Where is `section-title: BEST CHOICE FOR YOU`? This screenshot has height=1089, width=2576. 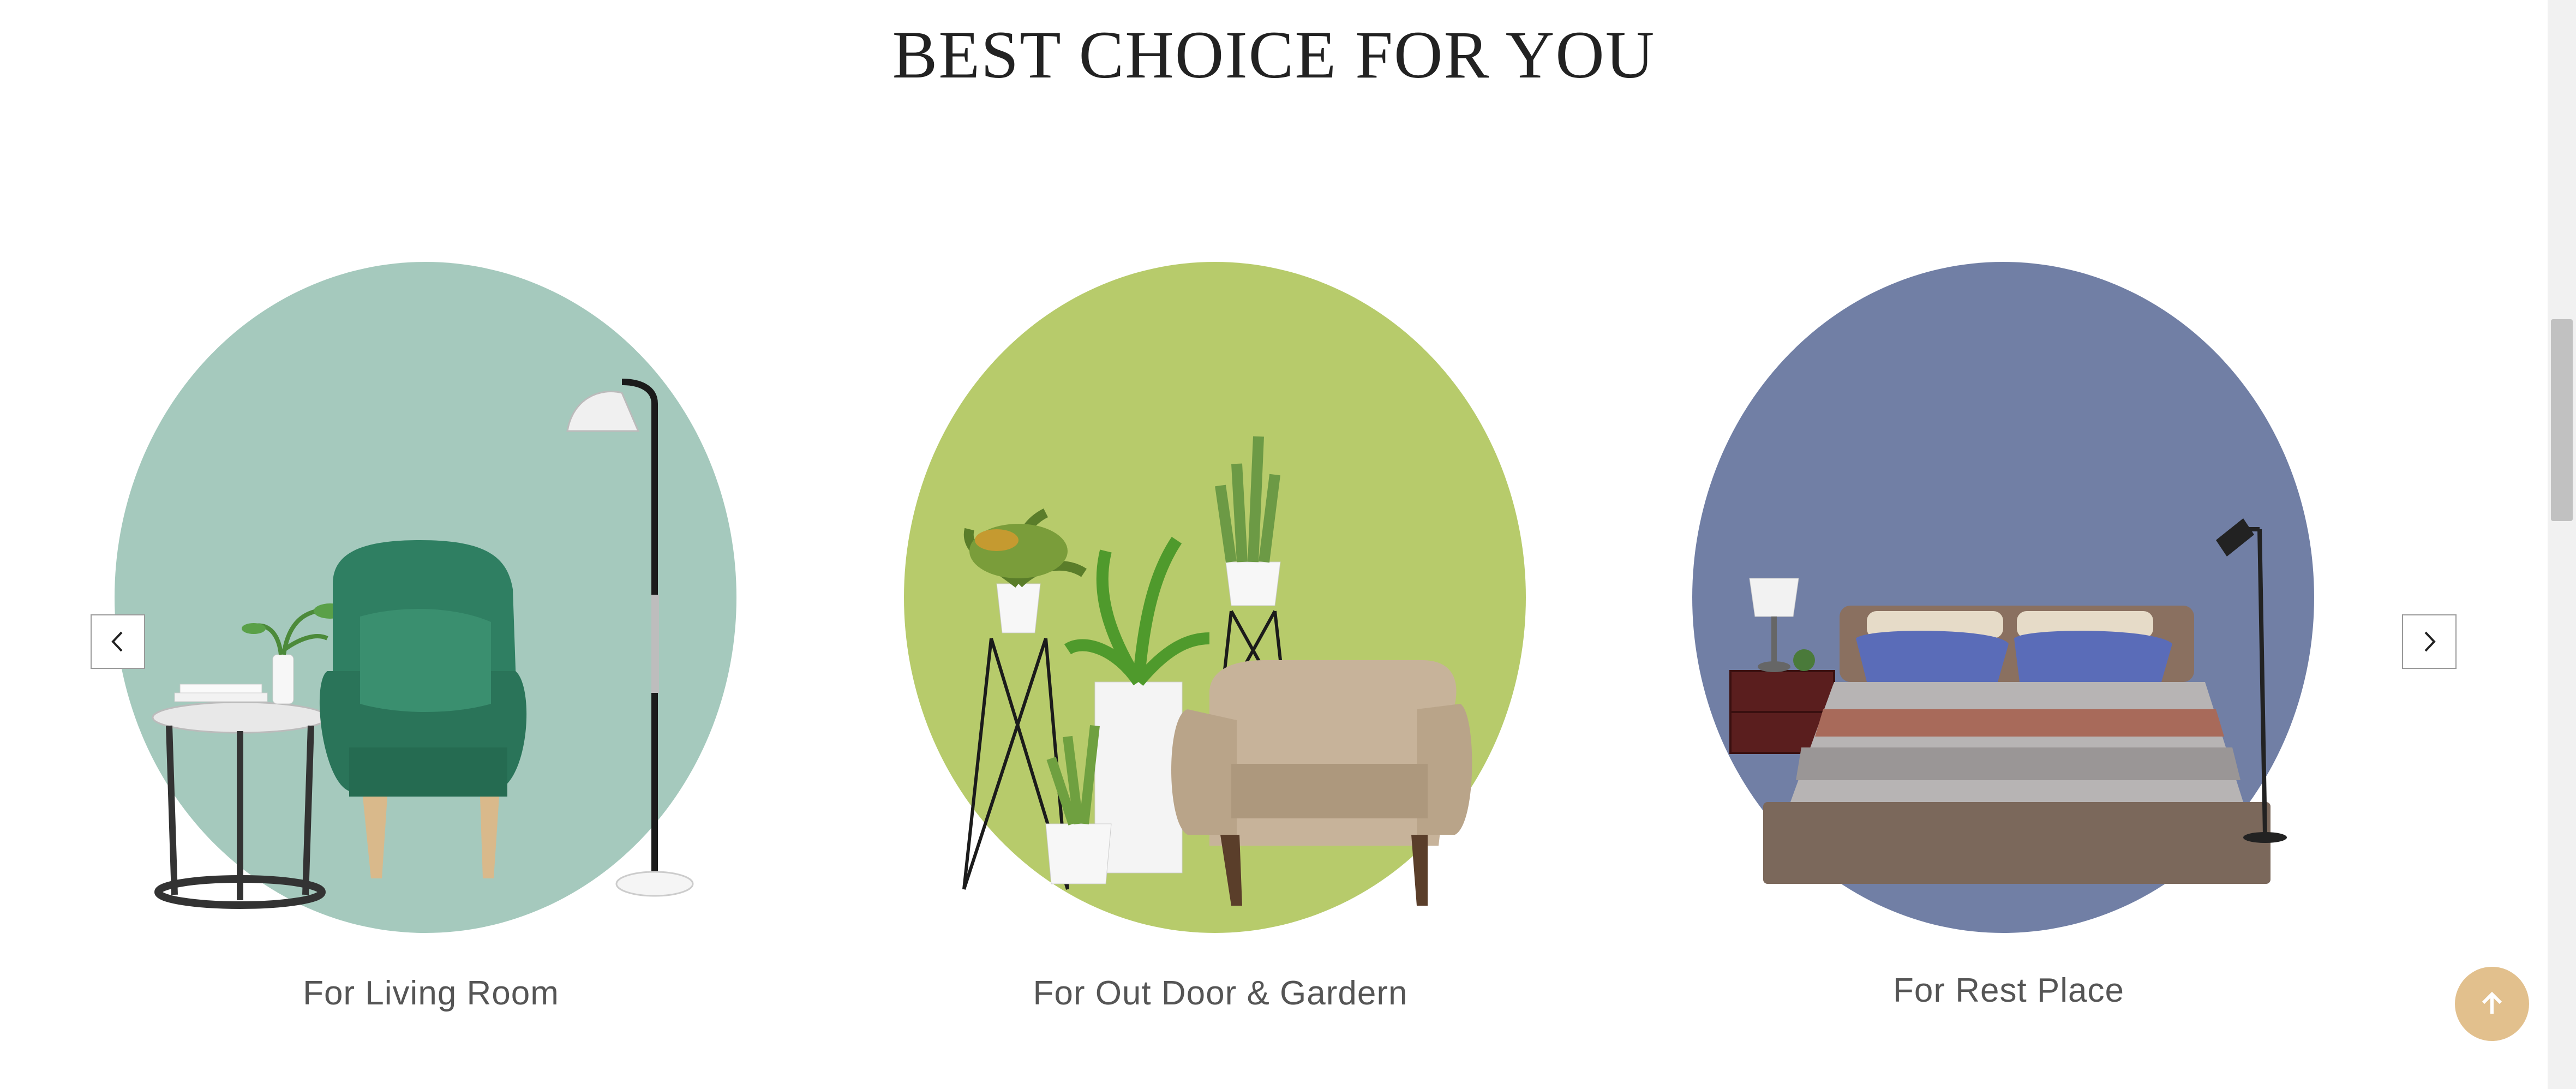
section-title: BEST CHOICE FOR YOU is located at coordinates (1274, 54).